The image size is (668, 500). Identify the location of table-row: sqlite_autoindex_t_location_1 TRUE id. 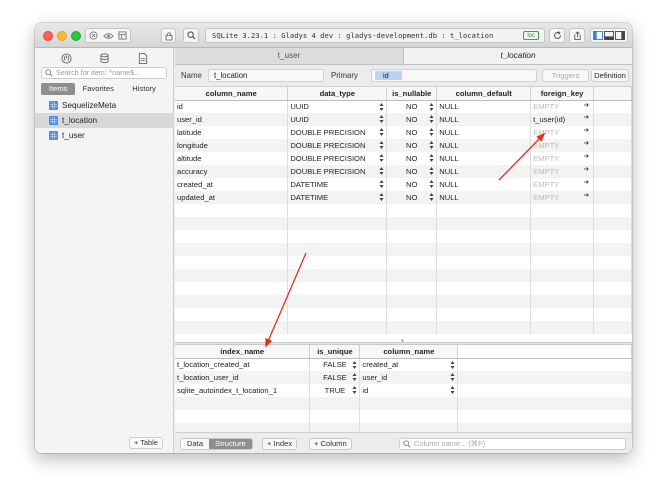
(403, 390).